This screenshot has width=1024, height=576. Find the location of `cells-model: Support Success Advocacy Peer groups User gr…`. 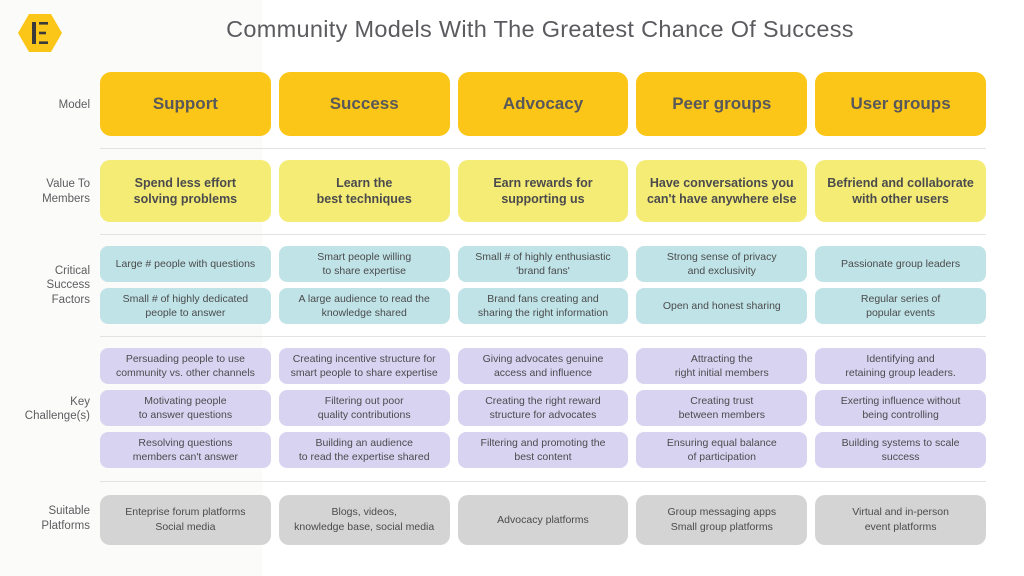

cells-model: Support Success Advocacy Peer groups User gr… is located at coordinates (562, 105).